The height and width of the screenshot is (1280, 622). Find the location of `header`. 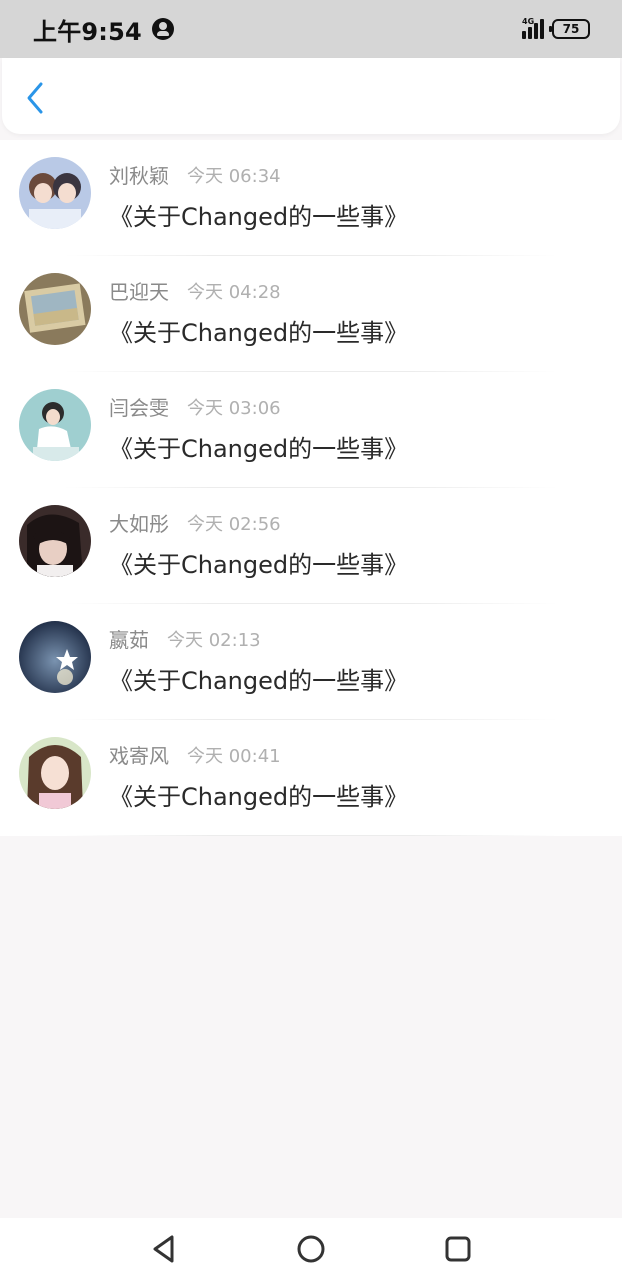

header is located at coordinates (311, 96).